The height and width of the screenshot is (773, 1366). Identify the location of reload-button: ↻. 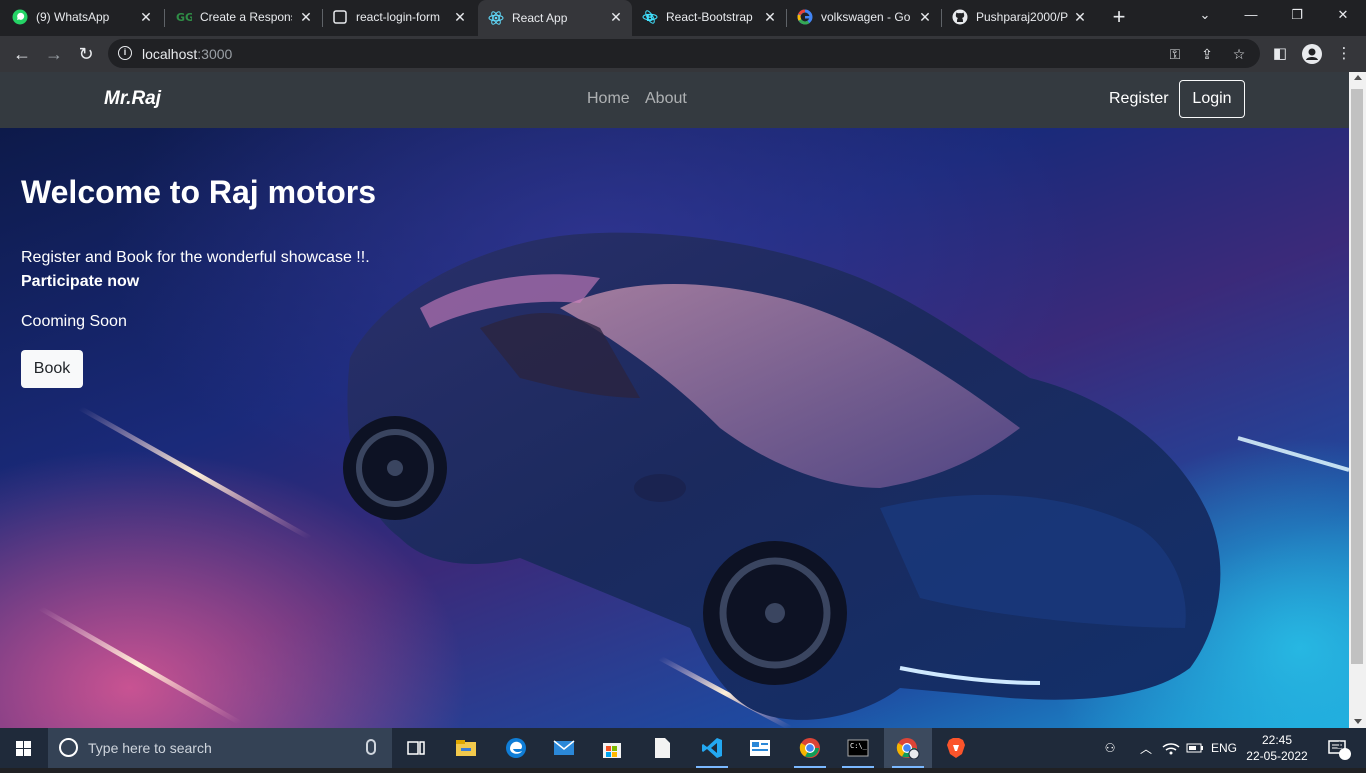
(86, 54).